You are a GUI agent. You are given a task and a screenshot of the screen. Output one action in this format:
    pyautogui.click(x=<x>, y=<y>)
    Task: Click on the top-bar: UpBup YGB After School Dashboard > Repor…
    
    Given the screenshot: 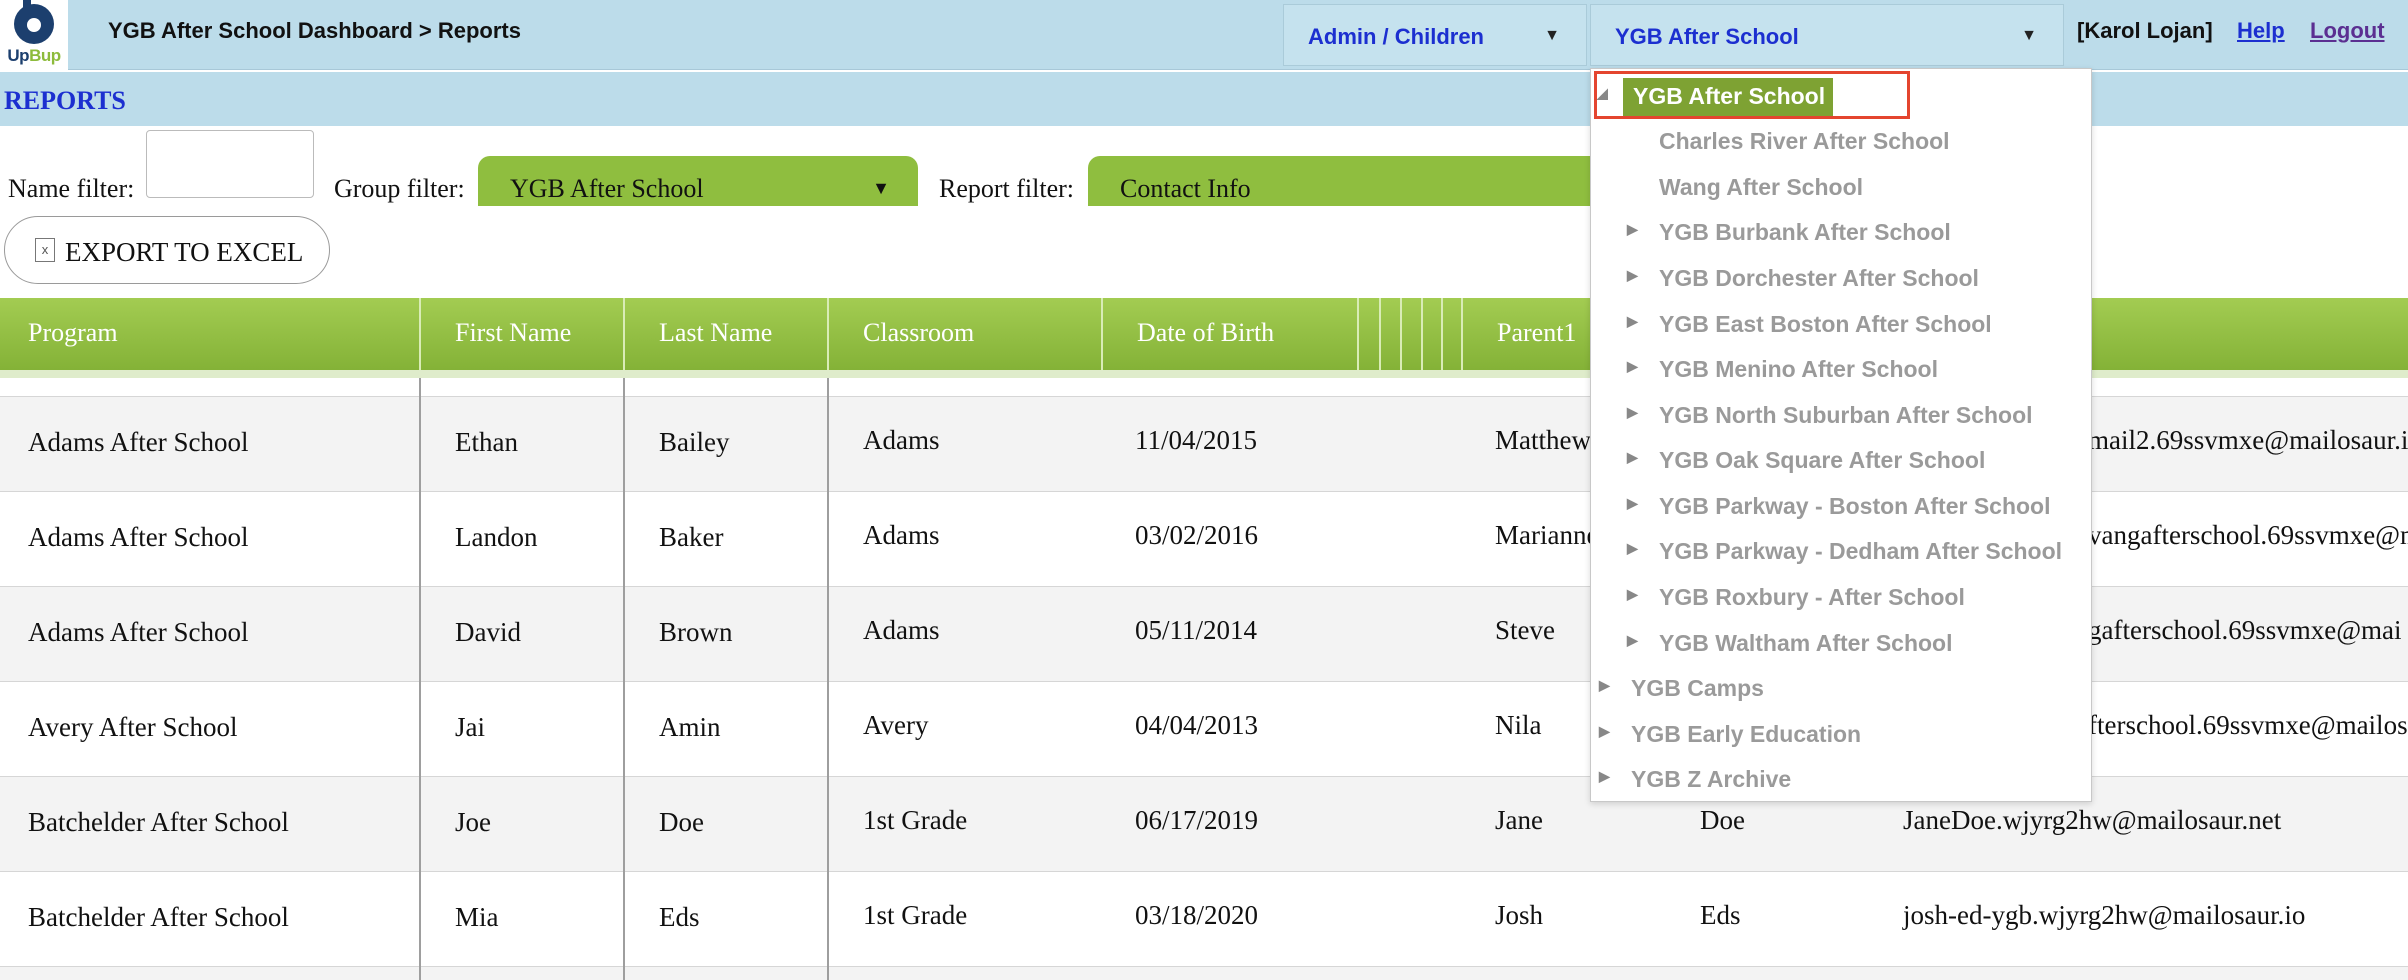 What is the action you would take?
    pyautogui.click(x=1204, y=35)
    